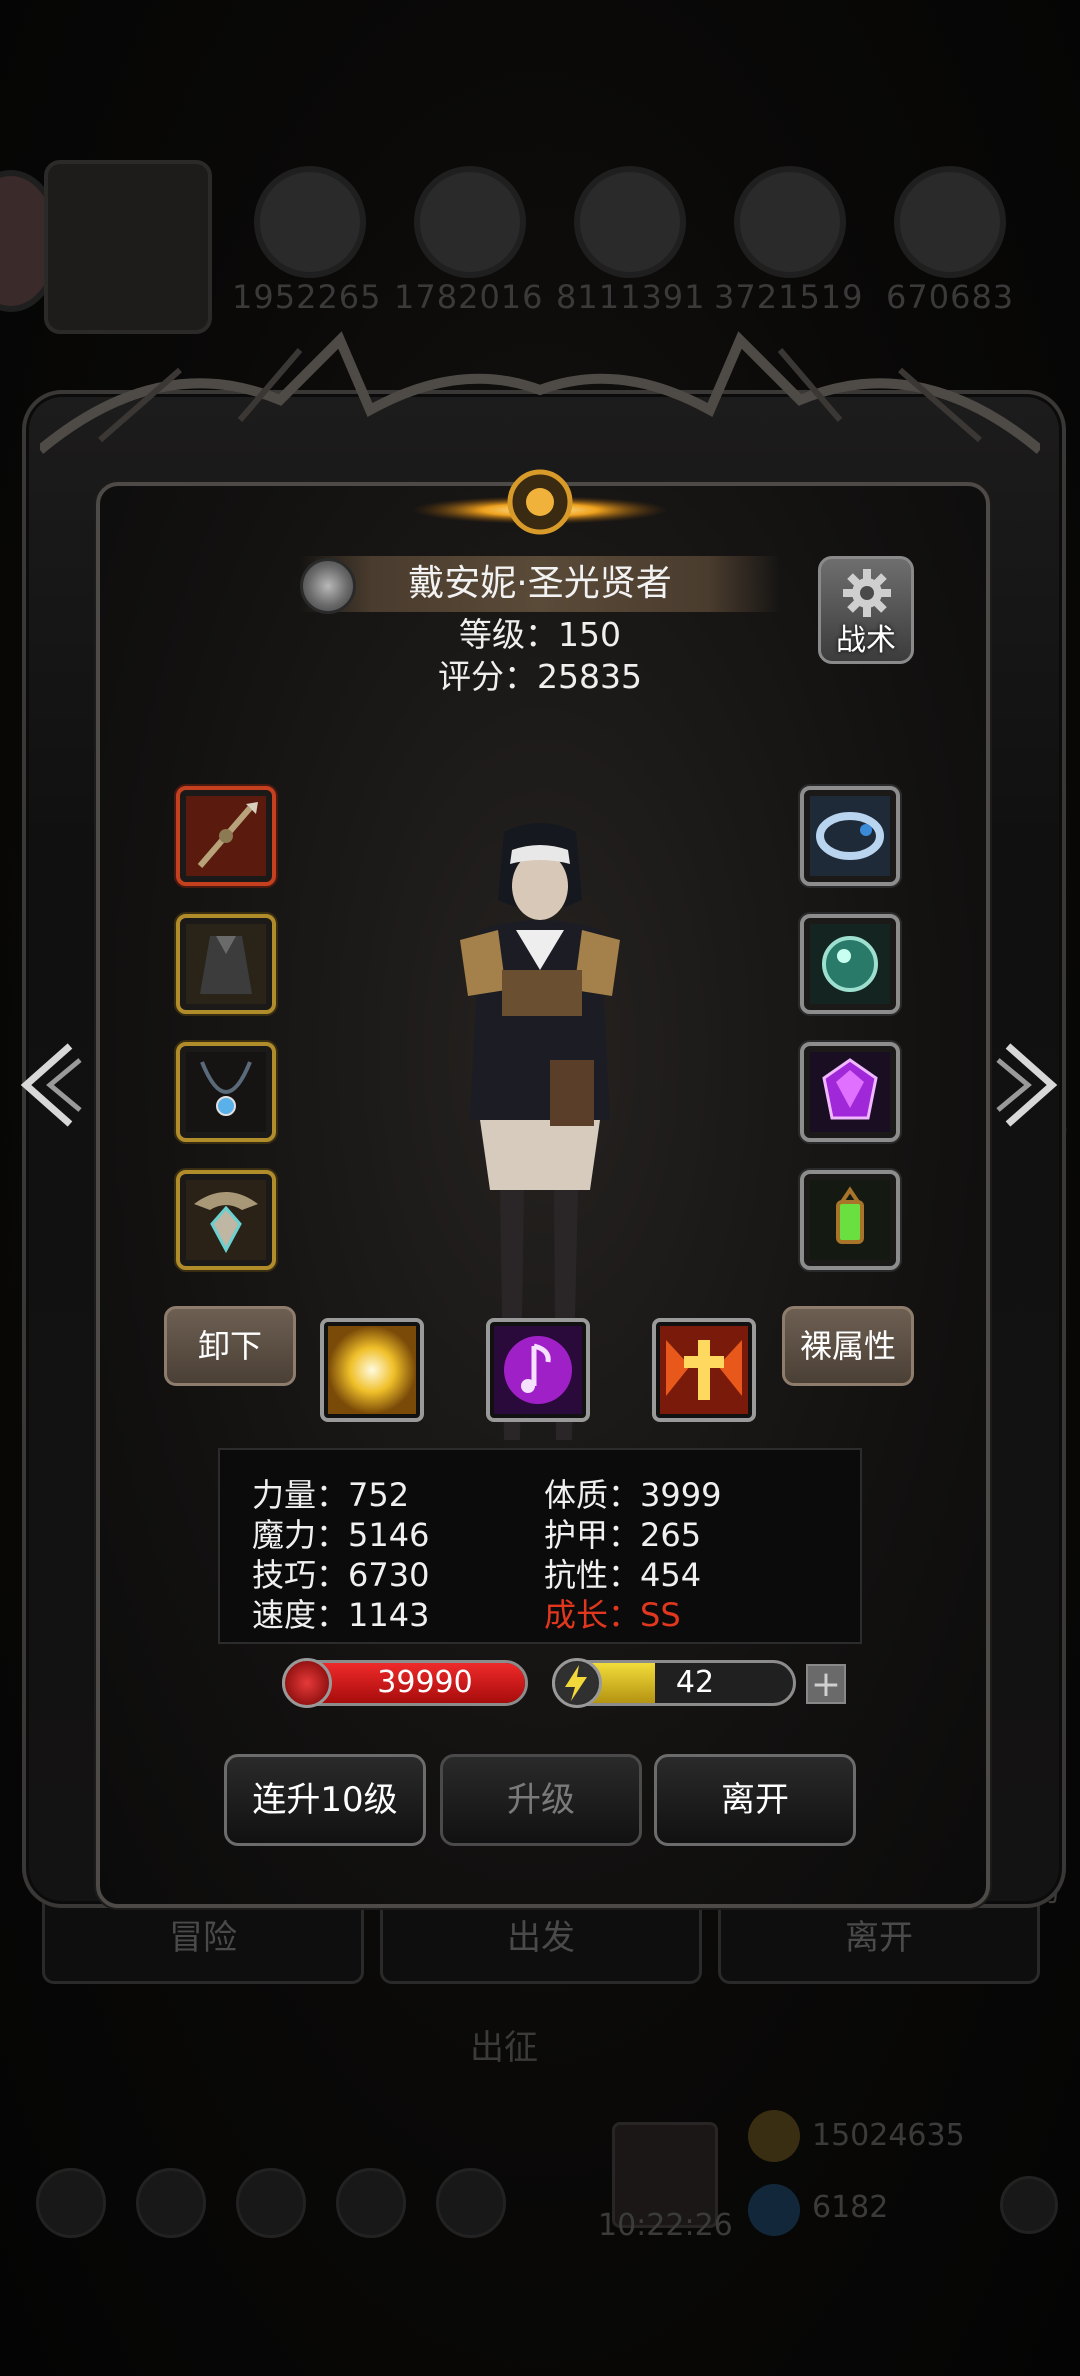 Image resolution: width=1080 pixels, height=2376 pixels. I want to click on equip-slot-gem, so click(850, 1092).